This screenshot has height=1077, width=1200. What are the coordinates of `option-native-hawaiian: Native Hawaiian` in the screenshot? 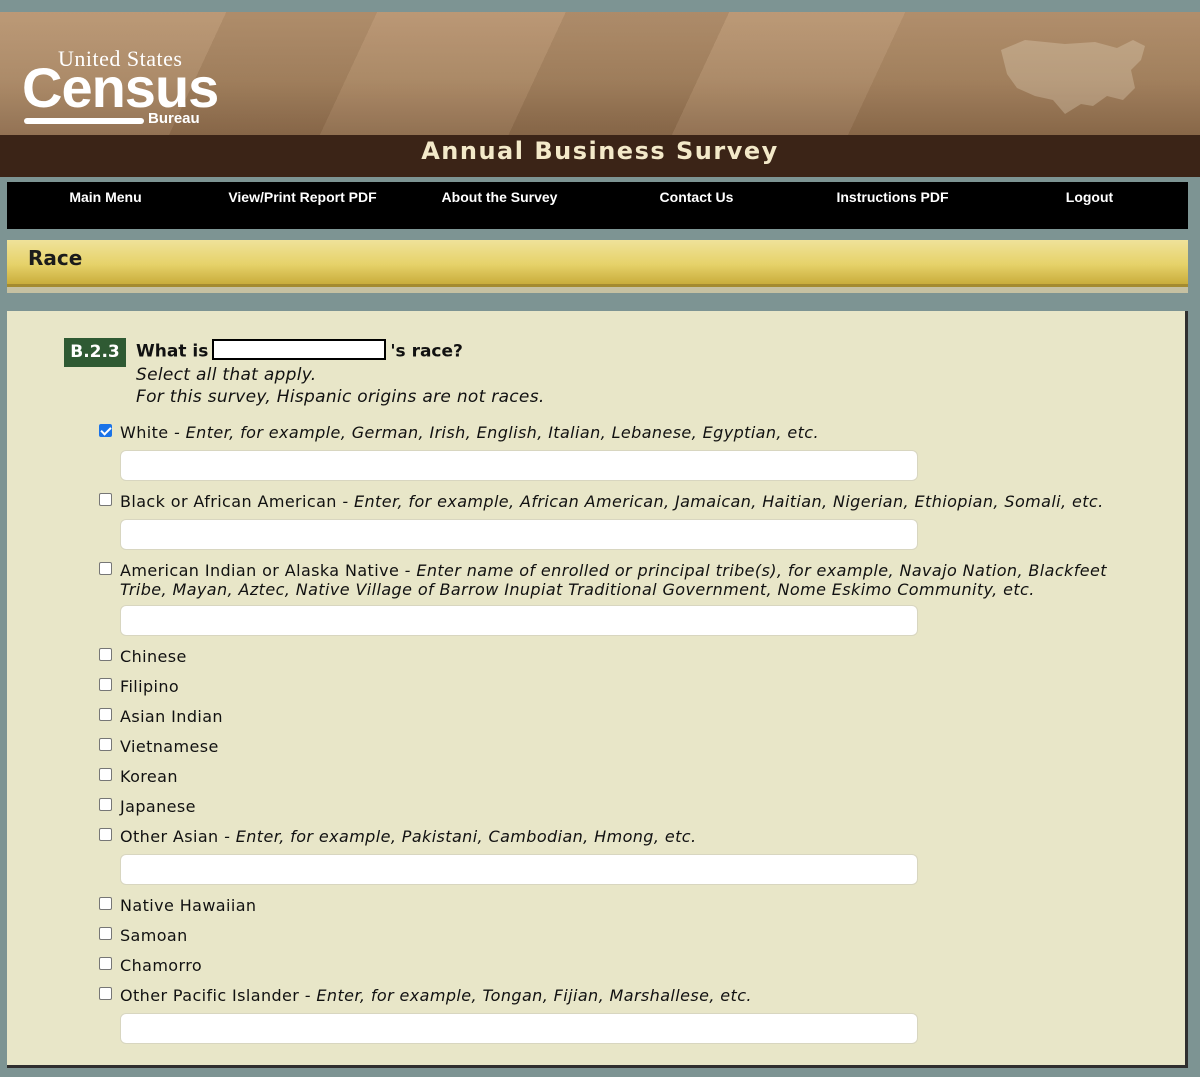 It's located at (188, 905).